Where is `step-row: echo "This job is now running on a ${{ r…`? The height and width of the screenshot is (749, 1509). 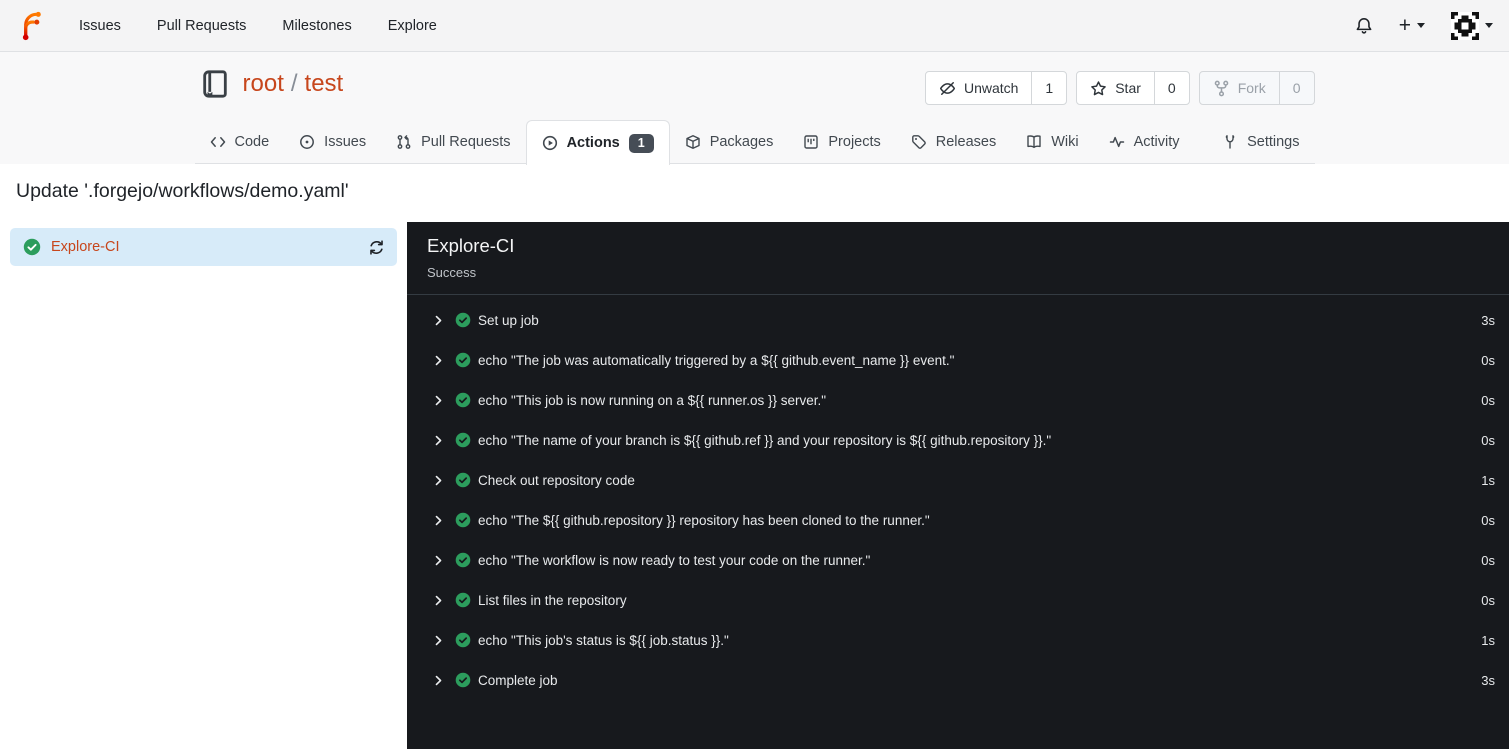 step-row: echo "This job is now running on a ${{ r… is located at coordinates (958, 400).